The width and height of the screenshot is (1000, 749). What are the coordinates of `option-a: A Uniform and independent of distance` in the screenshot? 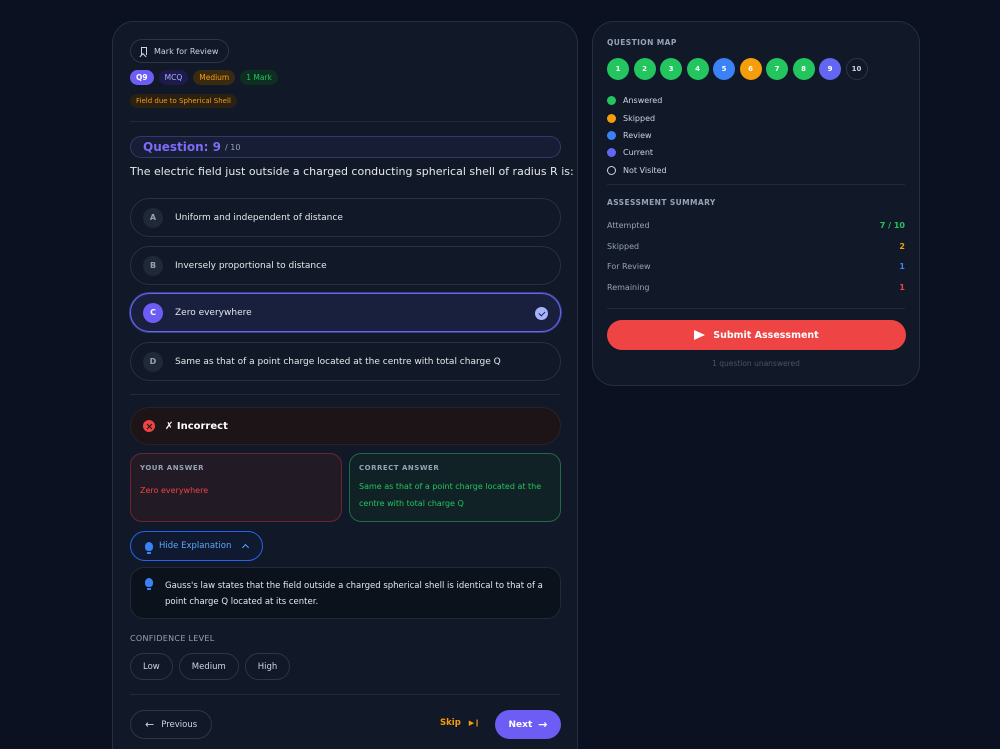 It's located at (345, 217).